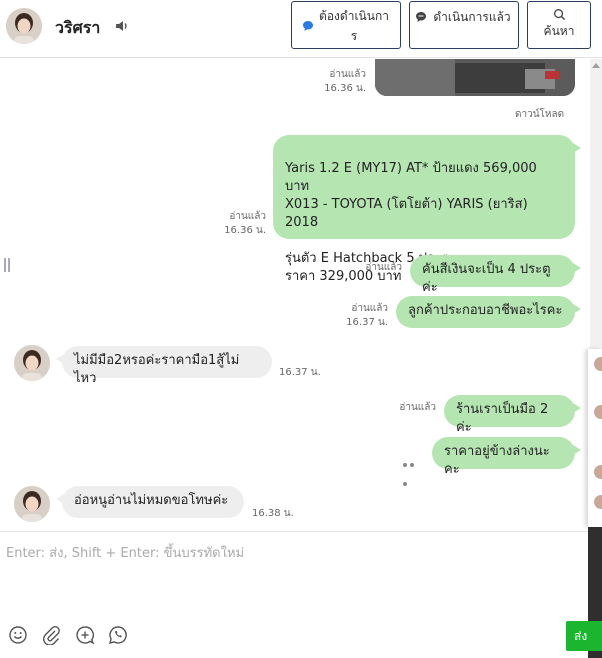 This screenshot has width=602, height=658. Describe the element at coordinates (464, 25) in the screenshot. I see `done-button: ดำเนินการแล้ว` at that location.